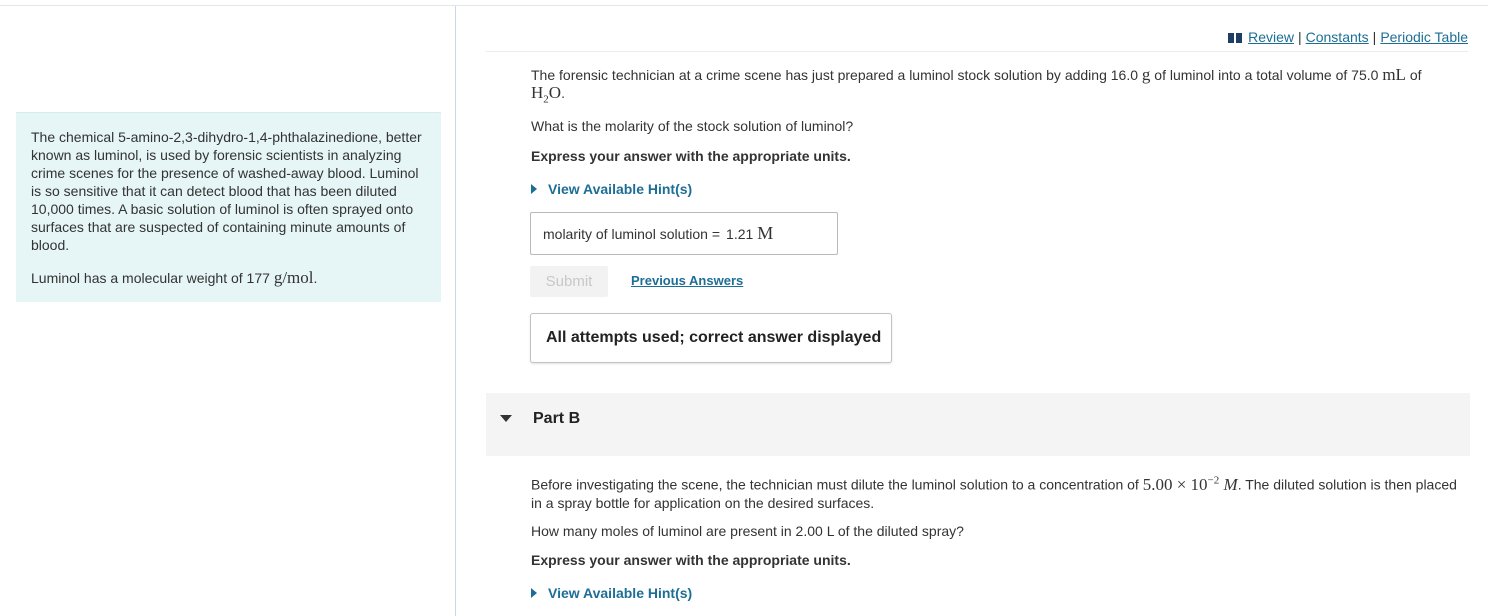 The width and height of the screenshot is (1488, 616). What do you see at coordinates (765, 233) in the screenshot?
I see `answer-unit: M` at bounding box center [765, 233].